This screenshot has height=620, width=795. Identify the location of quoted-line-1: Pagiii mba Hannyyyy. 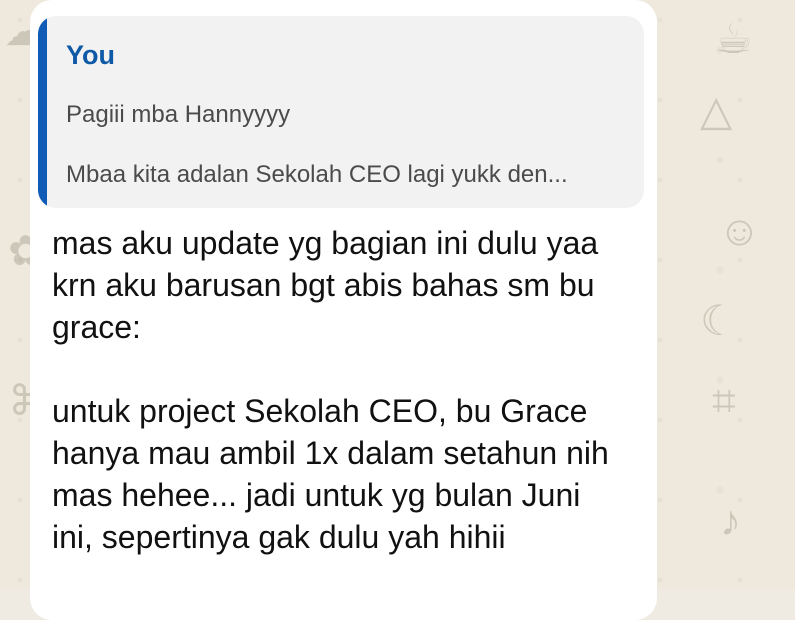
(178, 114).